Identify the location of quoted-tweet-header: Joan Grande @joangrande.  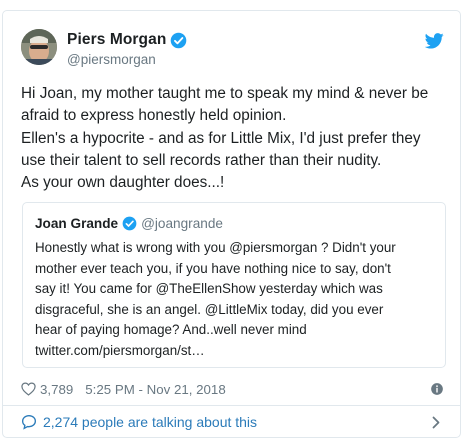
(129, 223).